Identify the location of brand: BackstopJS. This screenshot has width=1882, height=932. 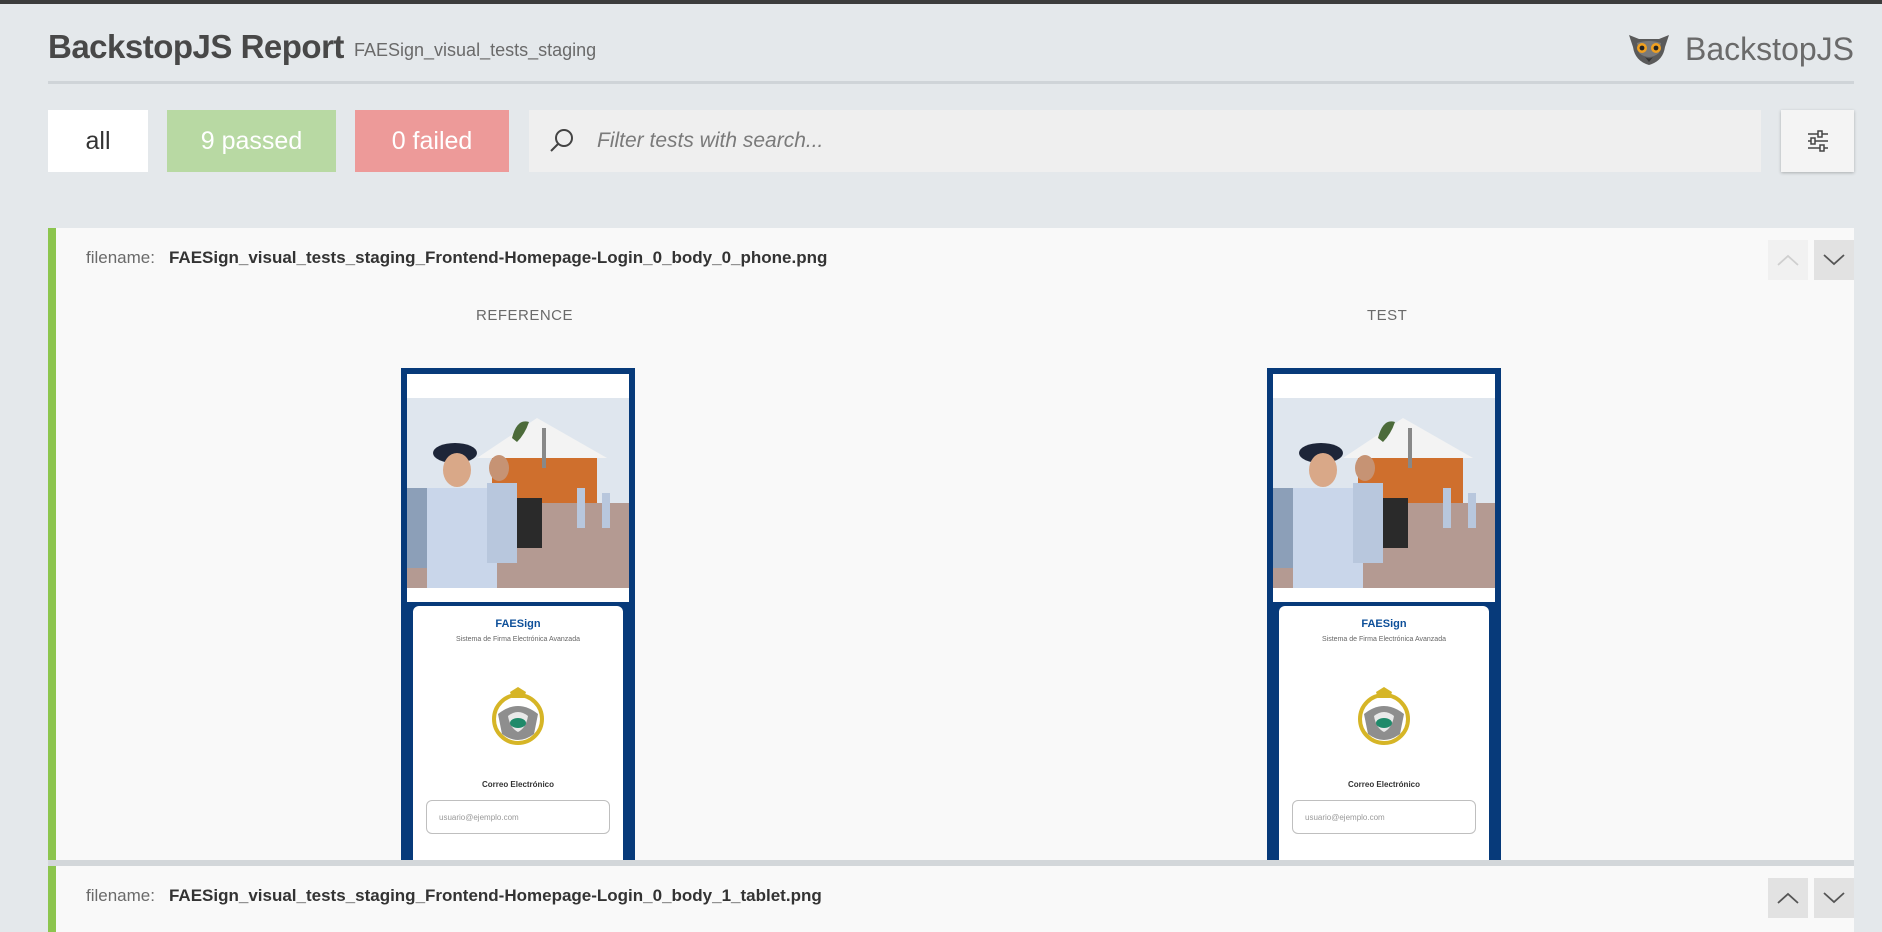
(1739, 49).